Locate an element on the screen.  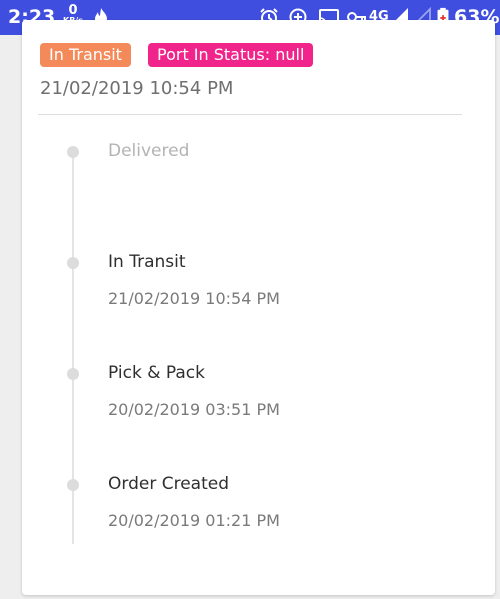
divider is located at coordinates (250, 114).